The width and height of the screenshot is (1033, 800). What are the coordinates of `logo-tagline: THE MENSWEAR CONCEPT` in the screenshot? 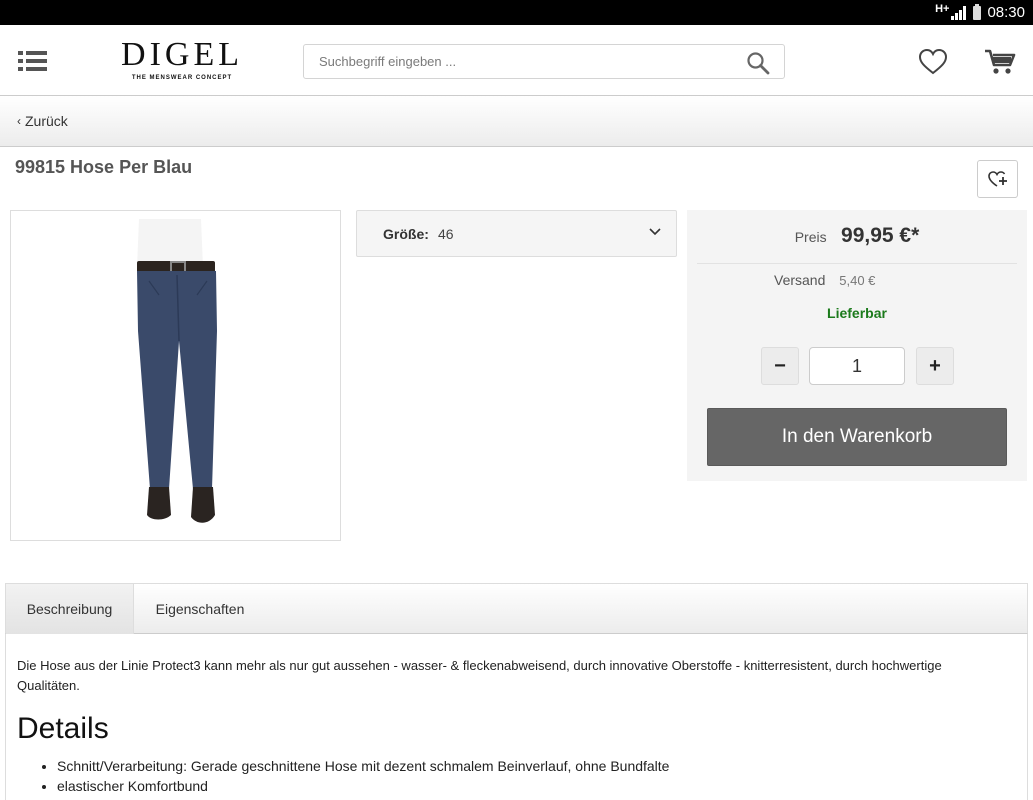 It's located at (182, 78).